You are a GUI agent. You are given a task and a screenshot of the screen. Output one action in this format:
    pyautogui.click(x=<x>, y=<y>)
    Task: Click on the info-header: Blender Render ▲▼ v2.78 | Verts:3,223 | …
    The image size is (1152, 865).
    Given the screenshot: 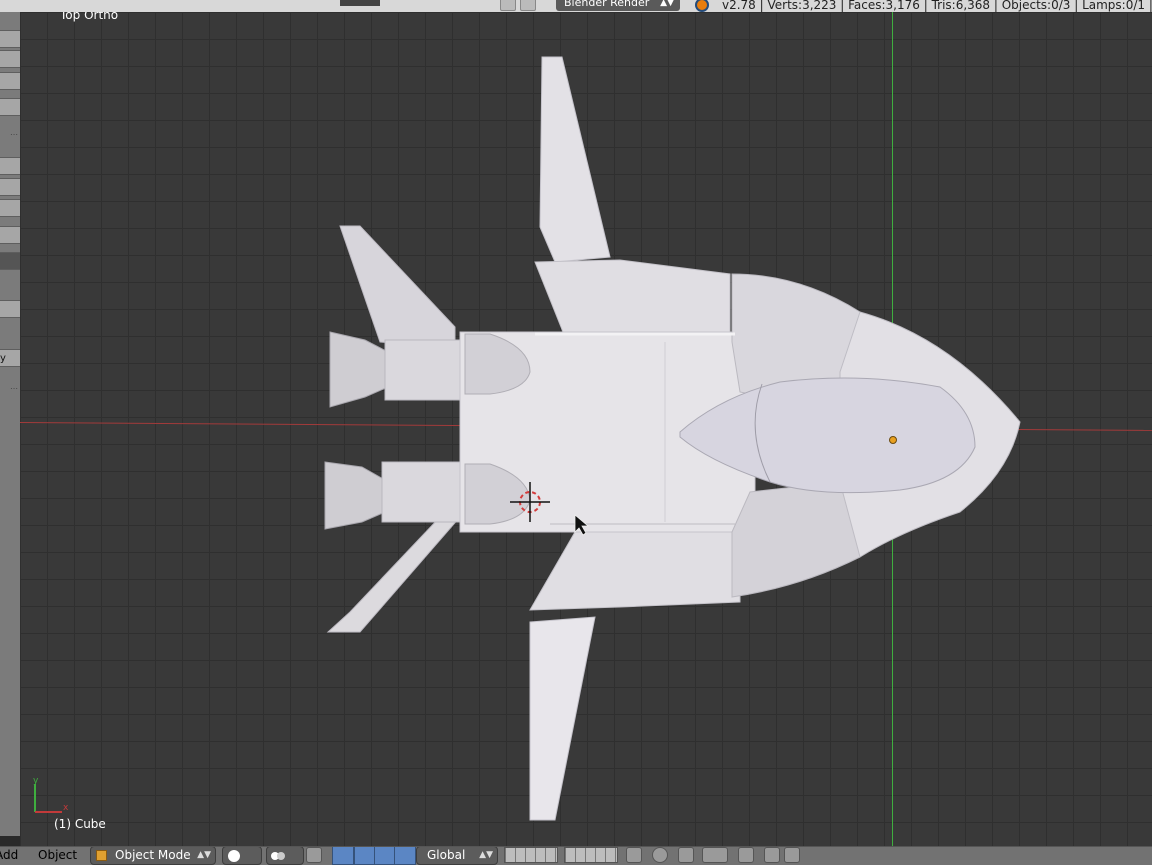 What is the action you would take?
    pyautogui.click(x=576, y=6)
    